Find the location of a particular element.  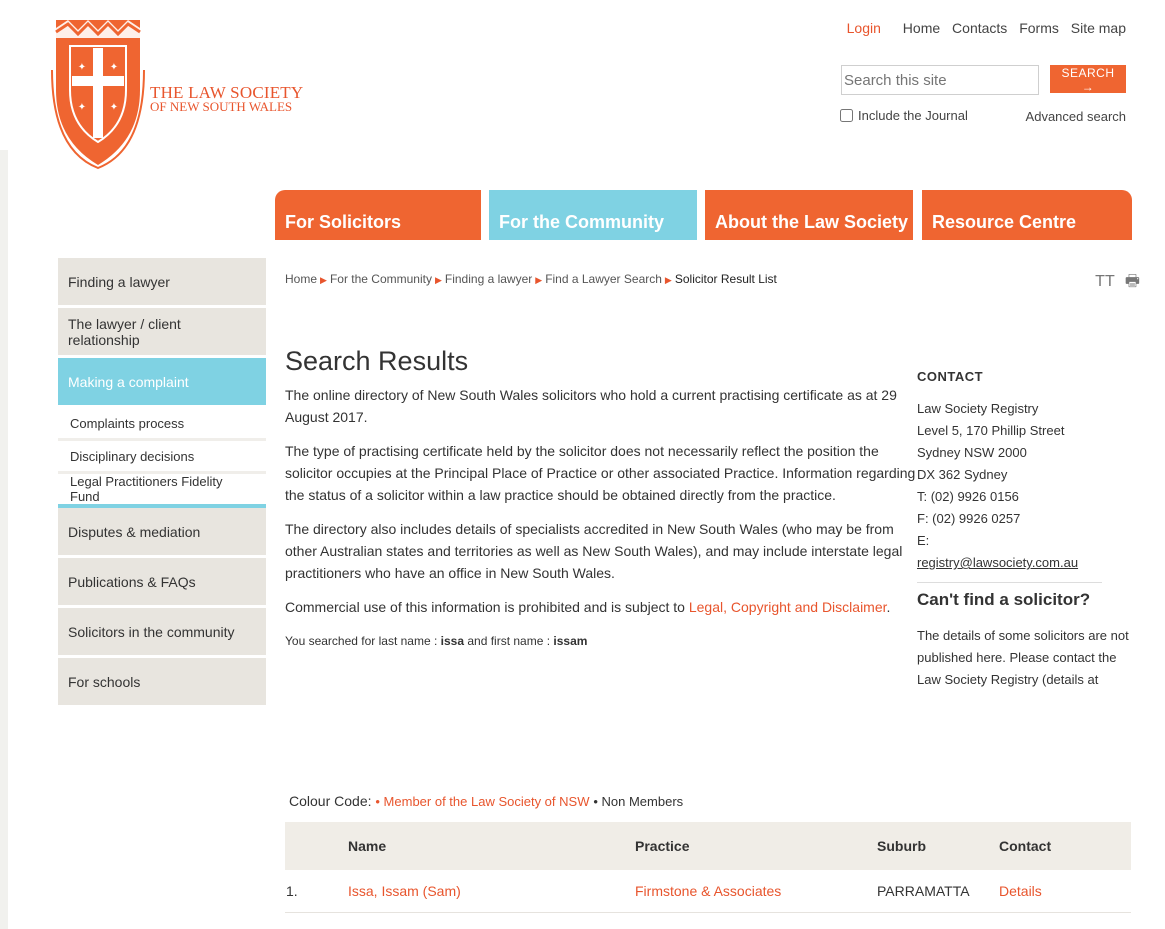

breadcrumb-home: Home is located at coordinates (301, 279).